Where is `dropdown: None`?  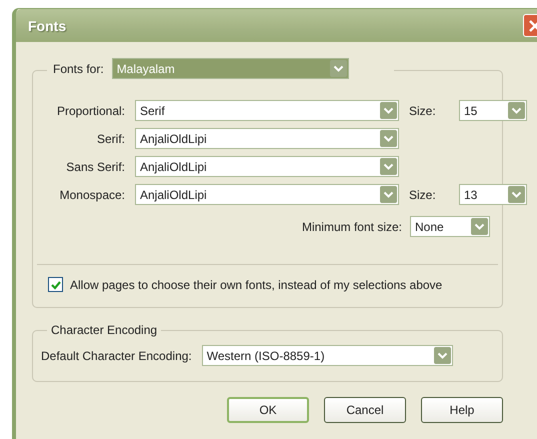
dropdown: None is located at coordinates (450, 226).